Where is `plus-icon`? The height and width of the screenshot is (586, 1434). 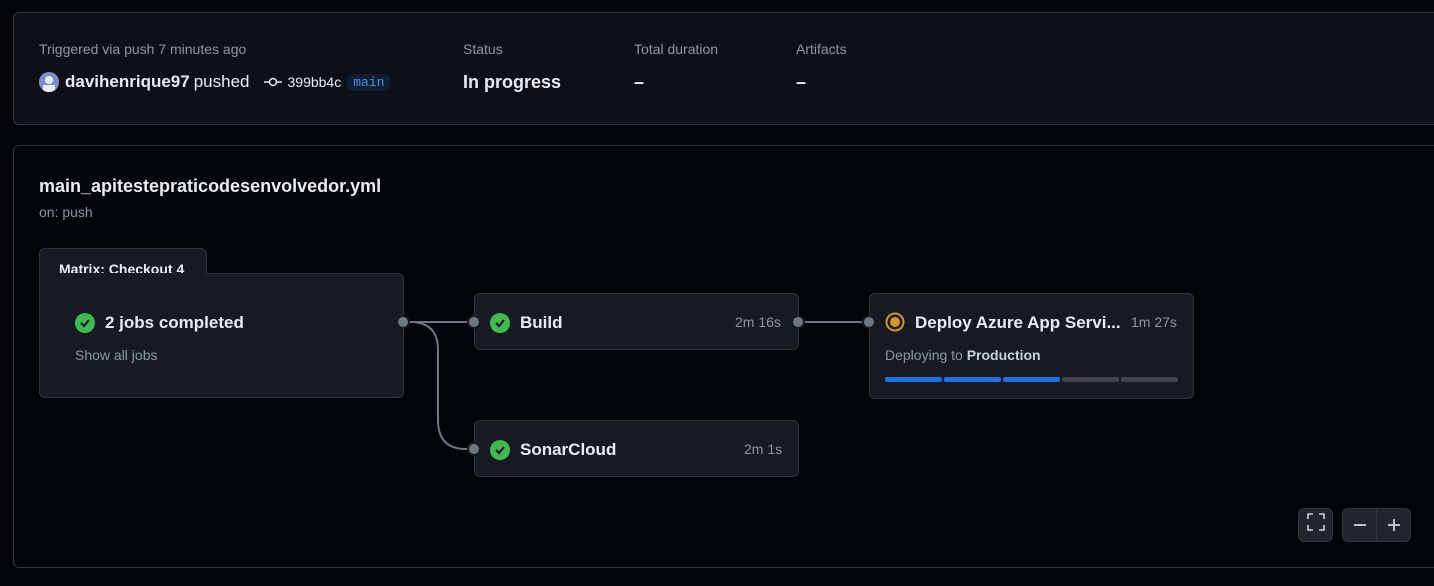
plus-icon is located at coordinates (1393, 525).